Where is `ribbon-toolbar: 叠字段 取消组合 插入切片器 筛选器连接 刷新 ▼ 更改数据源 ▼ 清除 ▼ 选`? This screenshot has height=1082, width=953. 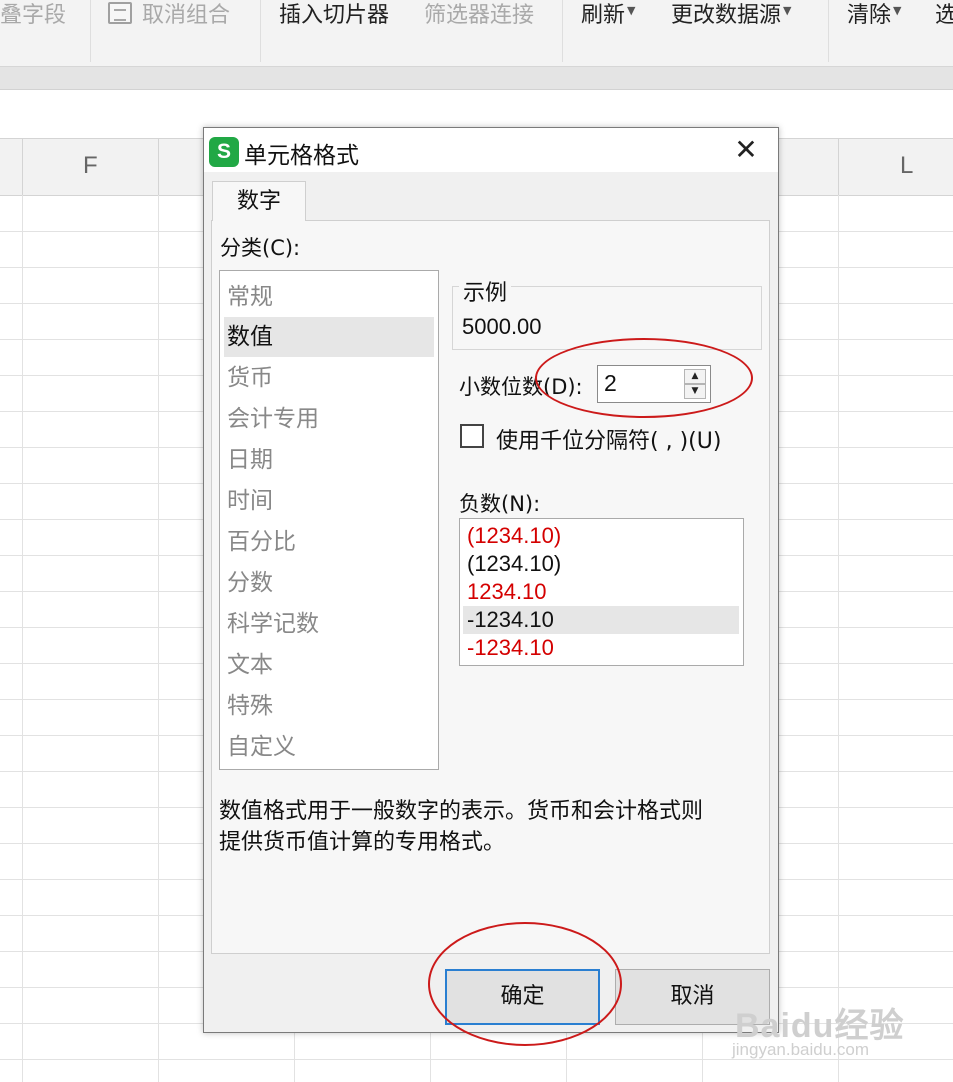 ribbon-toolbar: 叠字段 取消组合 插入切片器 筛选器连接 刷新 ▼ 更改数据源 ▼ 清除 ▼ 选 is located at coordinates (476, 33).